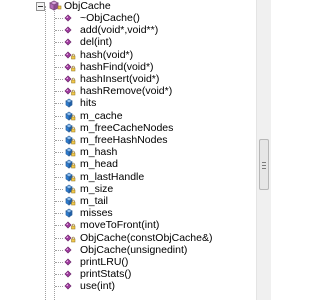  I want to click on member-label: ObjCache(unsignedint), so click(134, 249).